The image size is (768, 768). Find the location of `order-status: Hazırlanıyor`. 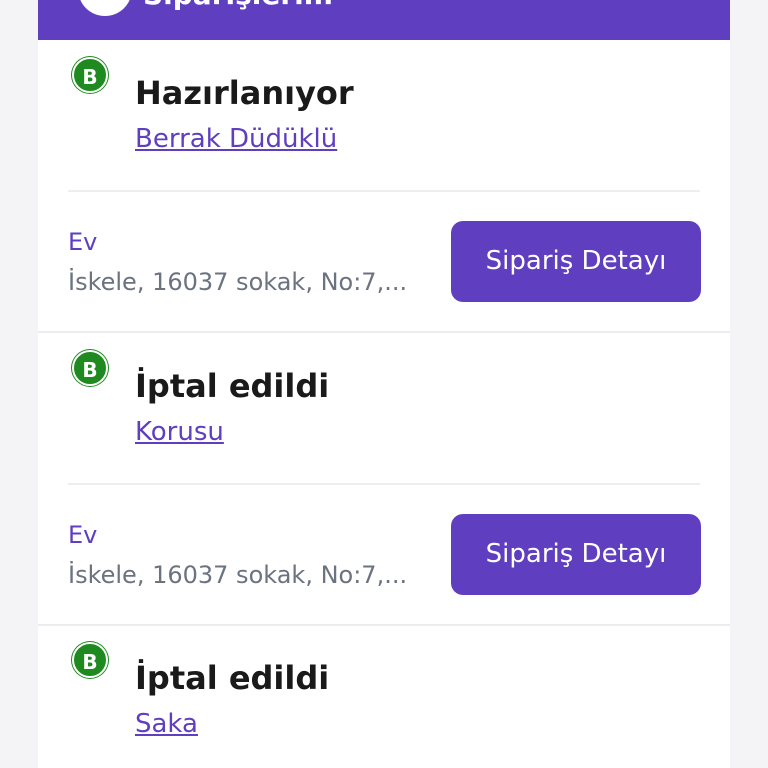

order-status: Hazırlanıyor is located at coordinates (244, 93).